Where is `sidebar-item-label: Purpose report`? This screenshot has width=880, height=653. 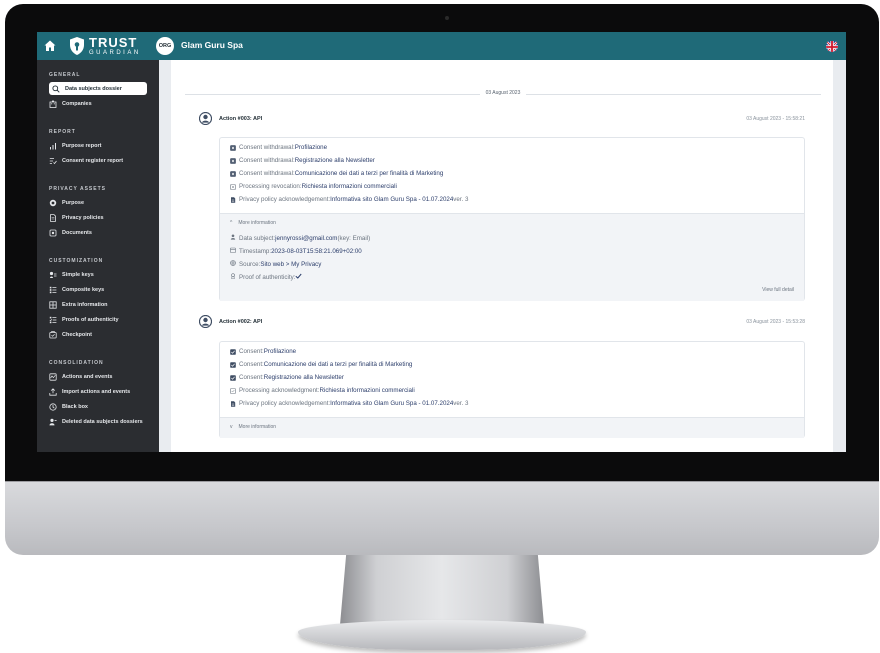 sidebar-item-label: Purpose report is located at coordinates (82, 145).